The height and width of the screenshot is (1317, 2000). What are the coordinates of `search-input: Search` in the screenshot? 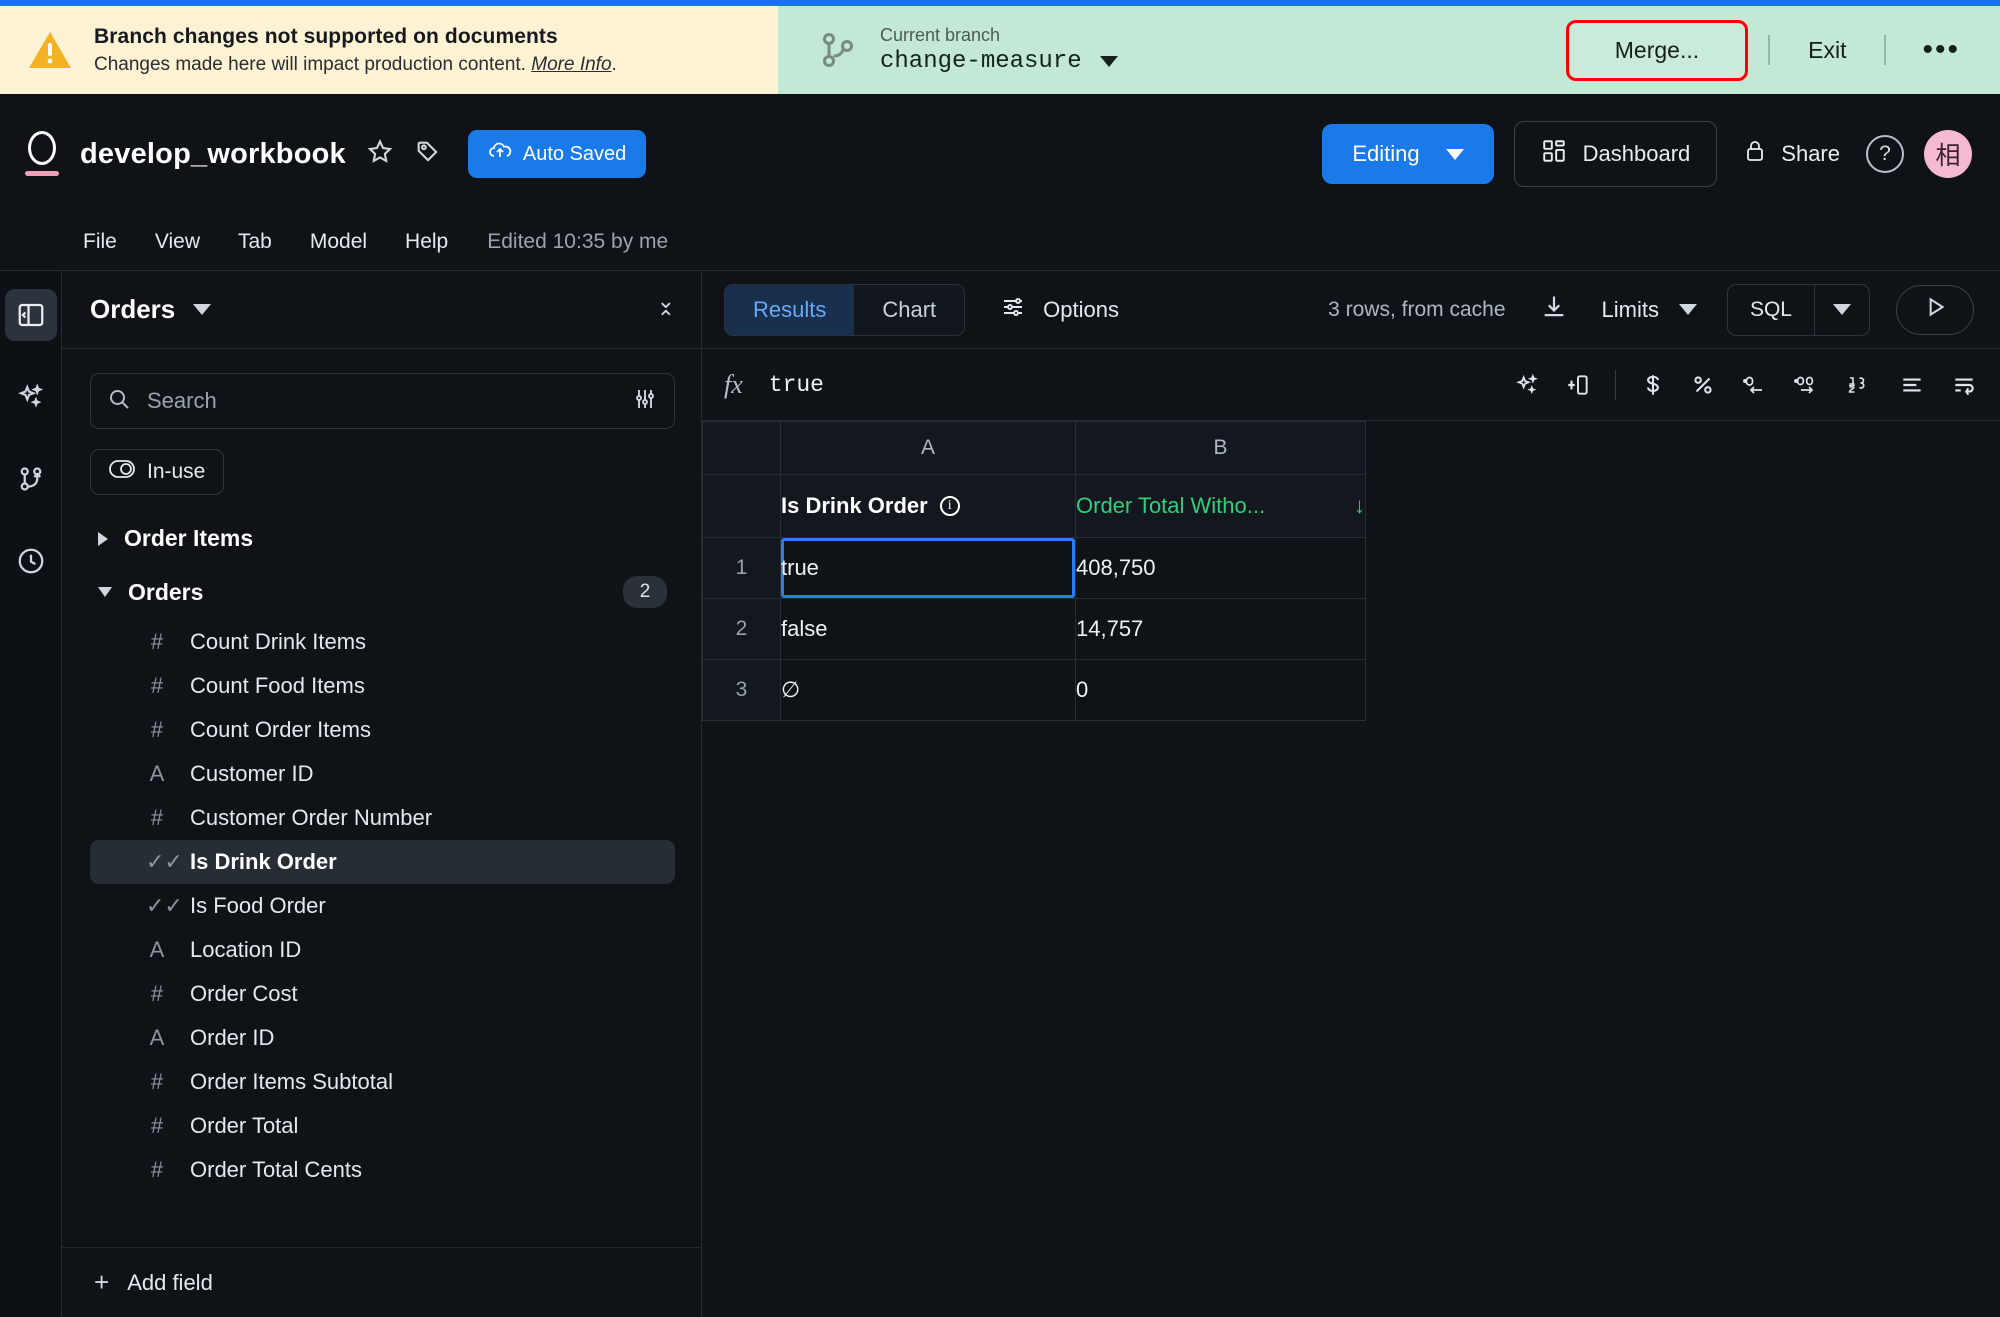 It's located at (382, 401).